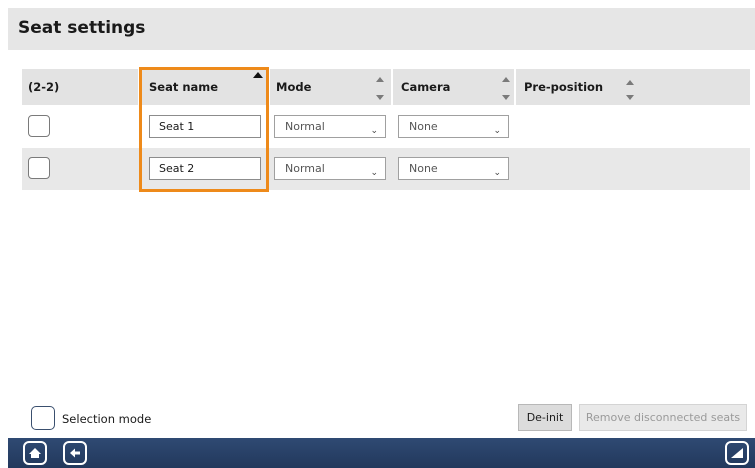 The height and width of the screenshot is (468, 755). I want to click on corner-button, so click(737, 453).